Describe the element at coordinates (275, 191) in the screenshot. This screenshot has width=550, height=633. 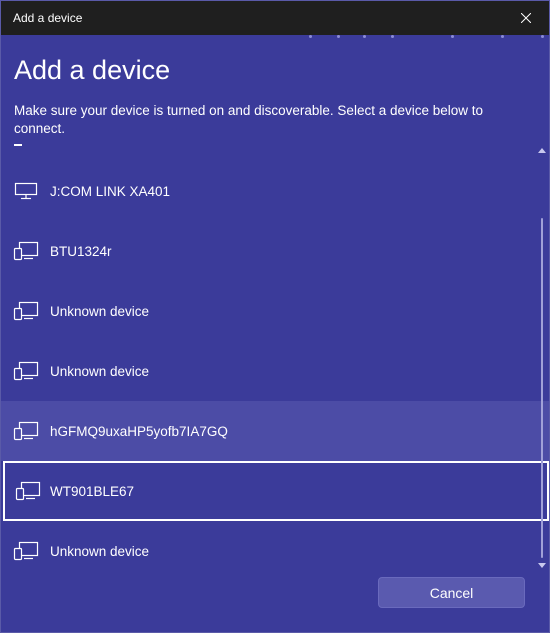
I see `device-item: J:COM LINK XA401` at that location.